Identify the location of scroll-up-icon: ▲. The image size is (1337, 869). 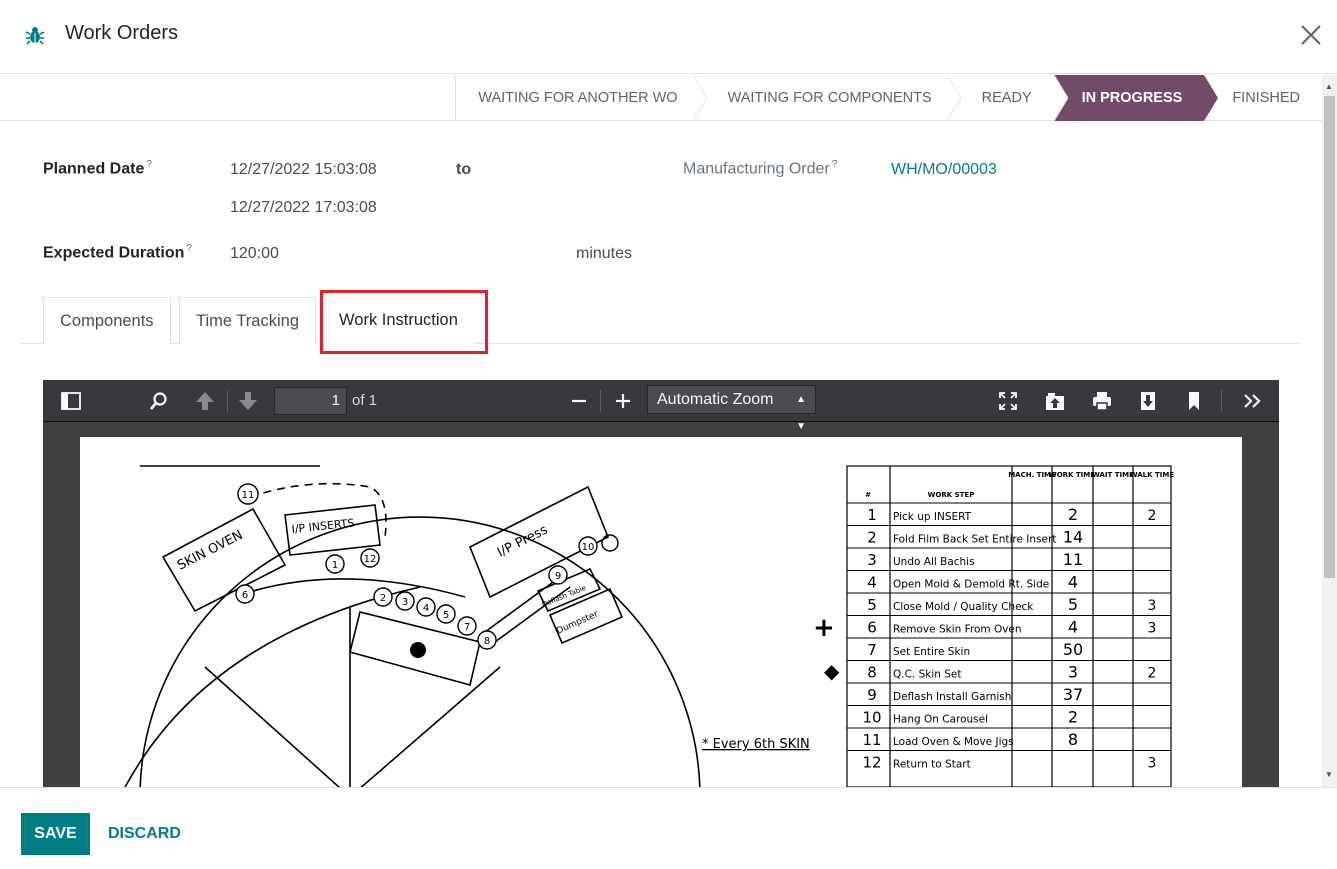
(1329, 86).